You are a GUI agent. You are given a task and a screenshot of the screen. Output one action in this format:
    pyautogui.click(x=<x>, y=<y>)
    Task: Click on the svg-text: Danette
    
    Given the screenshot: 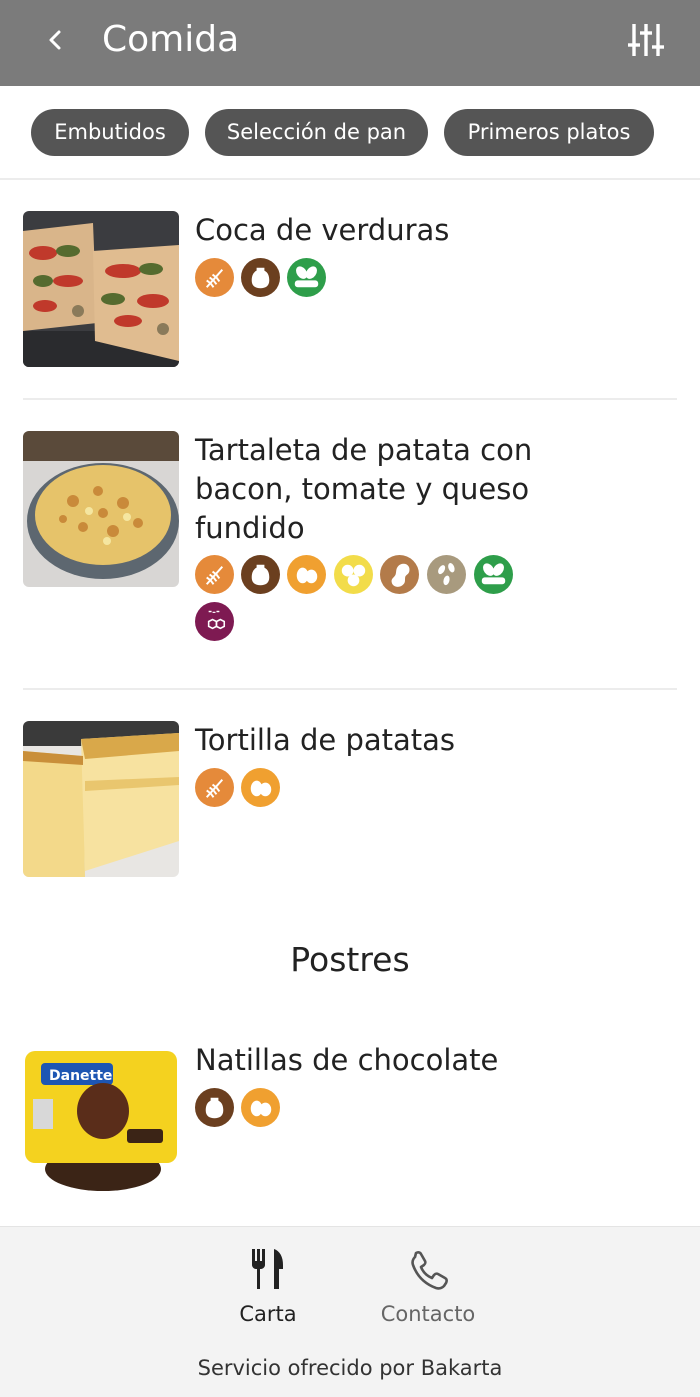 What is the action you would take?
    pyautogui.click(x=80, y=1076)
    